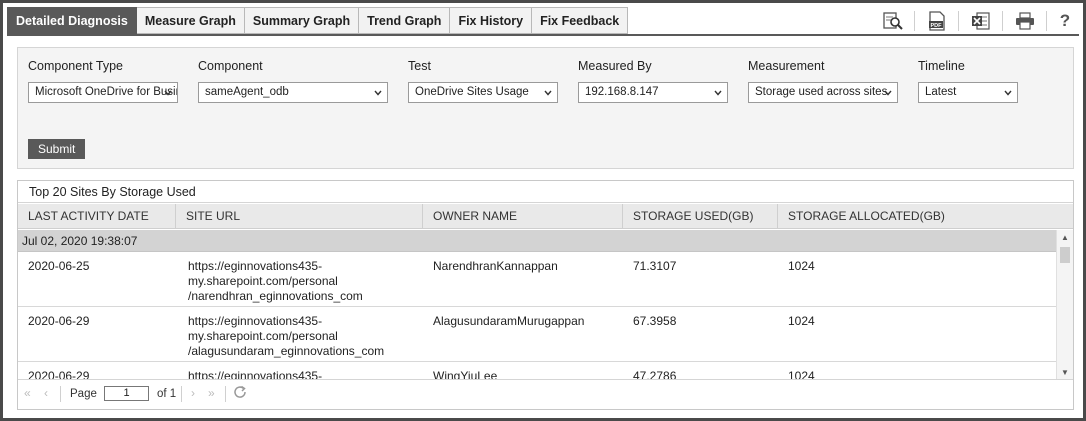 The height and width of the screenshot is (421, 1086). I want to click on scroll-up-icon: ▲, so click(1065, 237).